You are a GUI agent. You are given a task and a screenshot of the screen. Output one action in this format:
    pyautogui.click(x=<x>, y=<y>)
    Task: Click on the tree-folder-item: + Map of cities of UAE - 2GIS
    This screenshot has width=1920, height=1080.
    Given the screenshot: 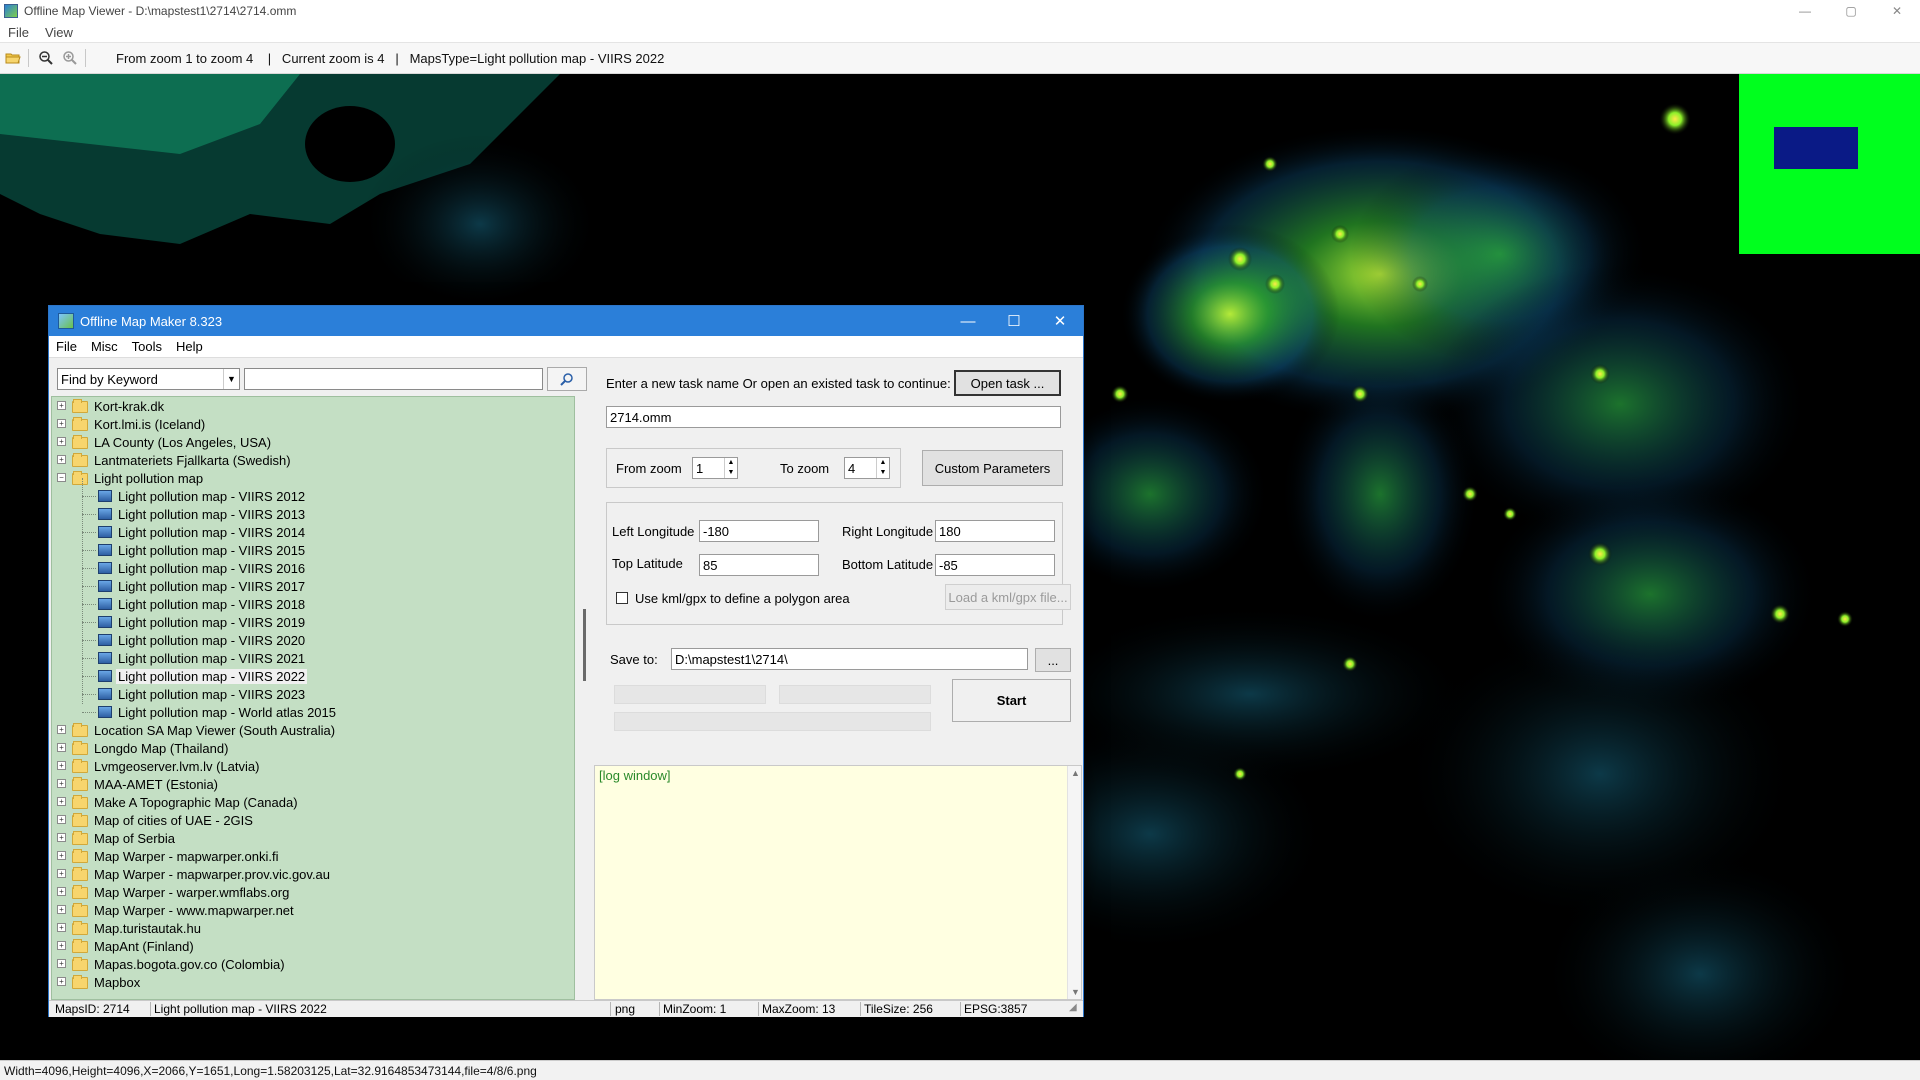 What is the action you would take?
    pyautogui.click(x=313, y=820)
    